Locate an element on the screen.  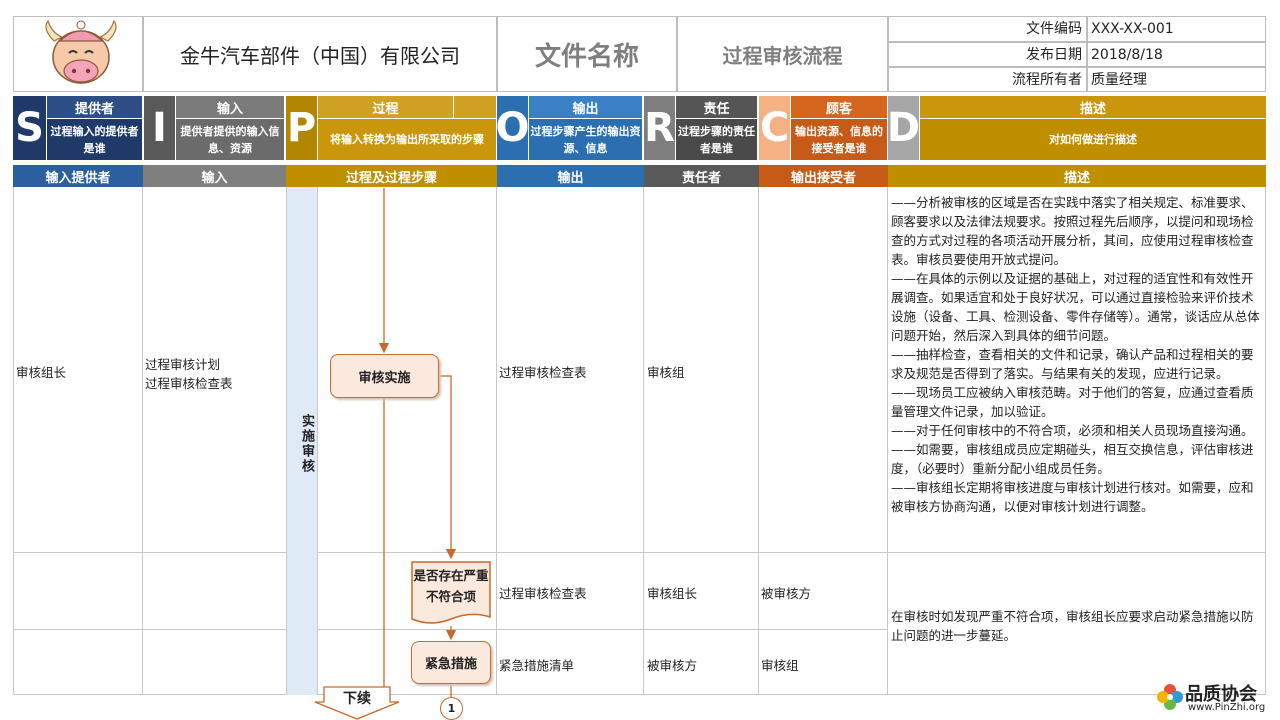
step-audit-implementation: 审核实施 is located at coordinates (384, 376).